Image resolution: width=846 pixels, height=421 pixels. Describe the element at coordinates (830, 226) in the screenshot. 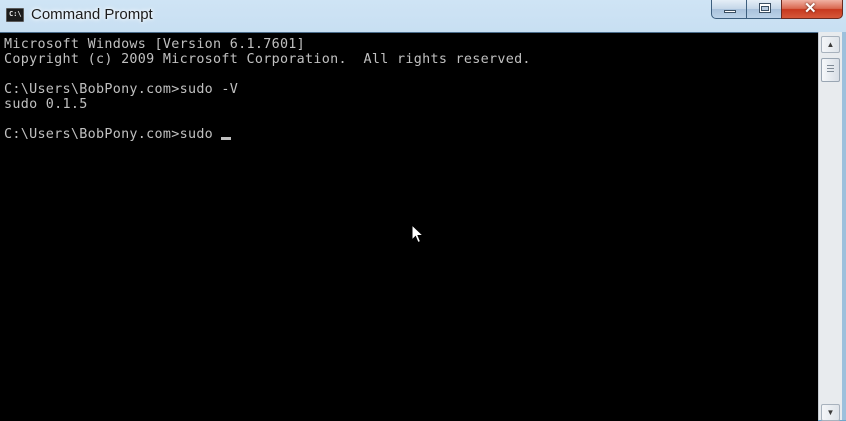

I see `vertical-scrollbar: ▲ ▼` at that location.